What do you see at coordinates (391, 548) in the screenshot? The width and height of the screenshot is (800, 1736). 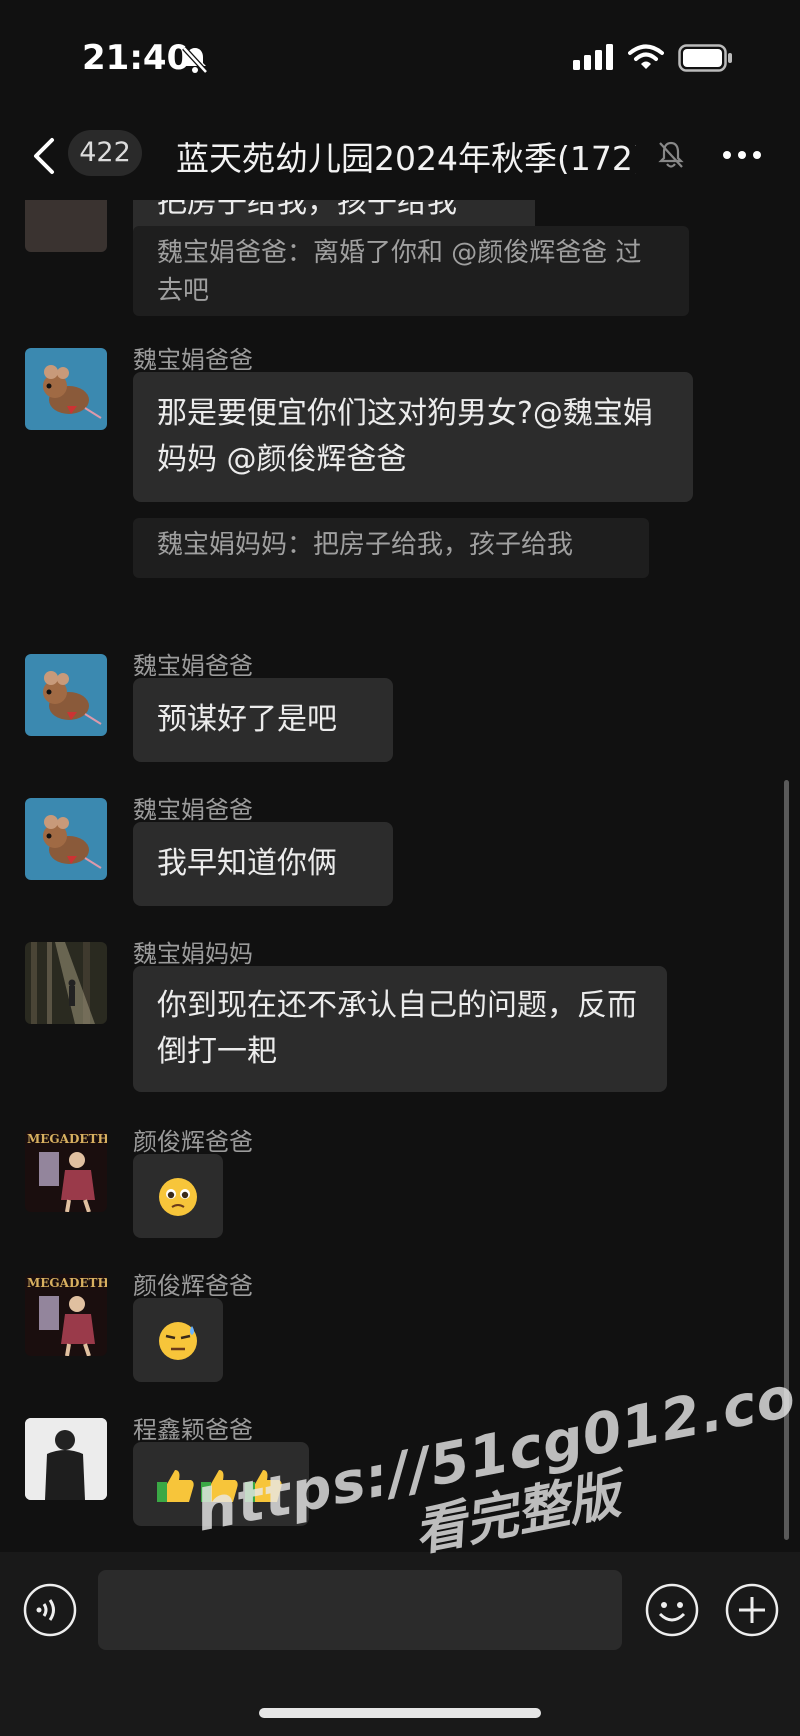 I see `quoted-message: 魏宝娟妈妈：把房子给我，孩子给我` at bounding box center [391, 548].